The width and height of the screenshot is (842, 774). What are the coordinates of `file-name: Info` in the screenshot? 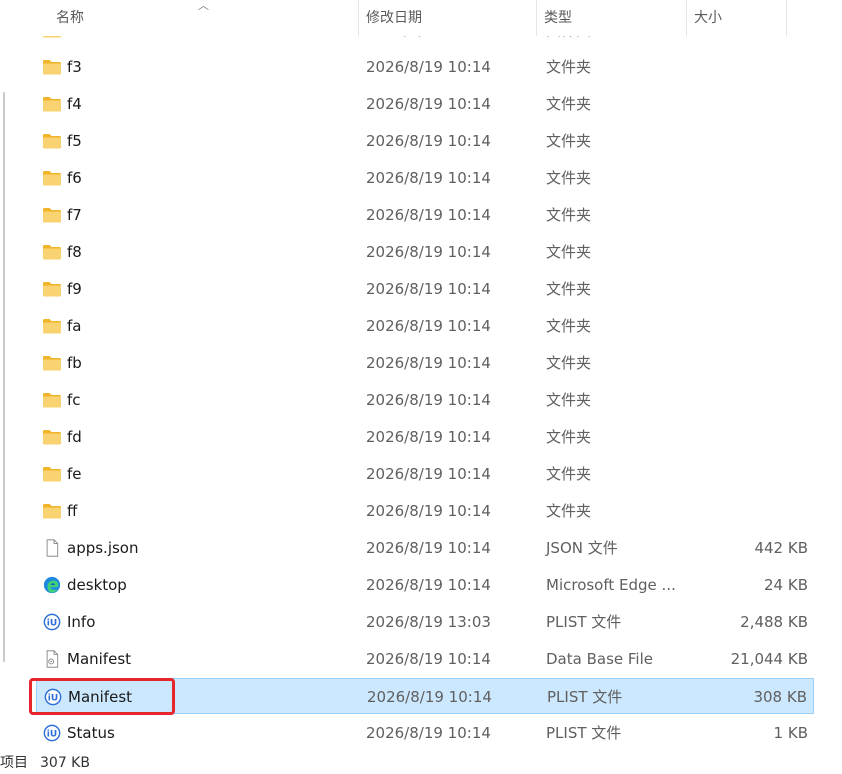 It's located at (81, 622).